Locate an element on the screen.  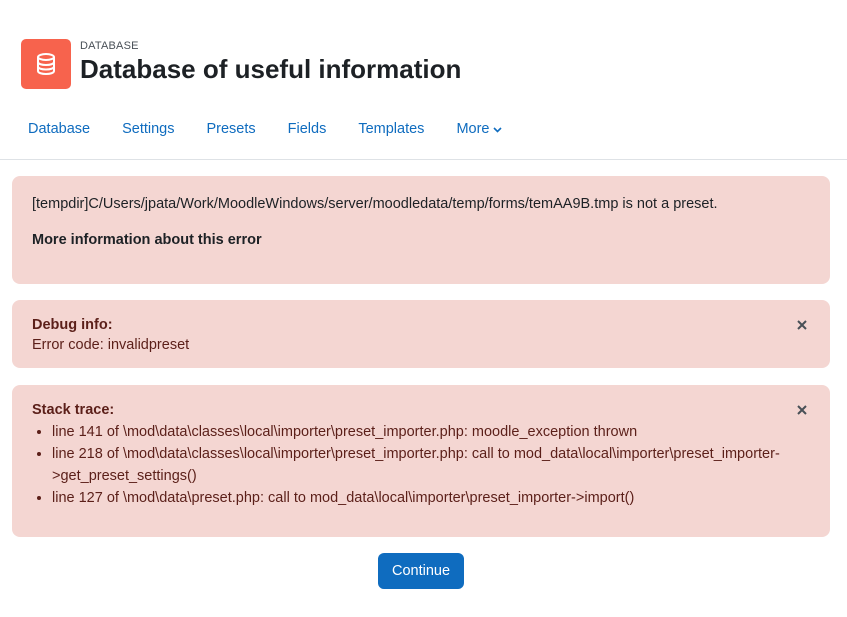
tab-templates: Templates is located at coordinates (391, 129).